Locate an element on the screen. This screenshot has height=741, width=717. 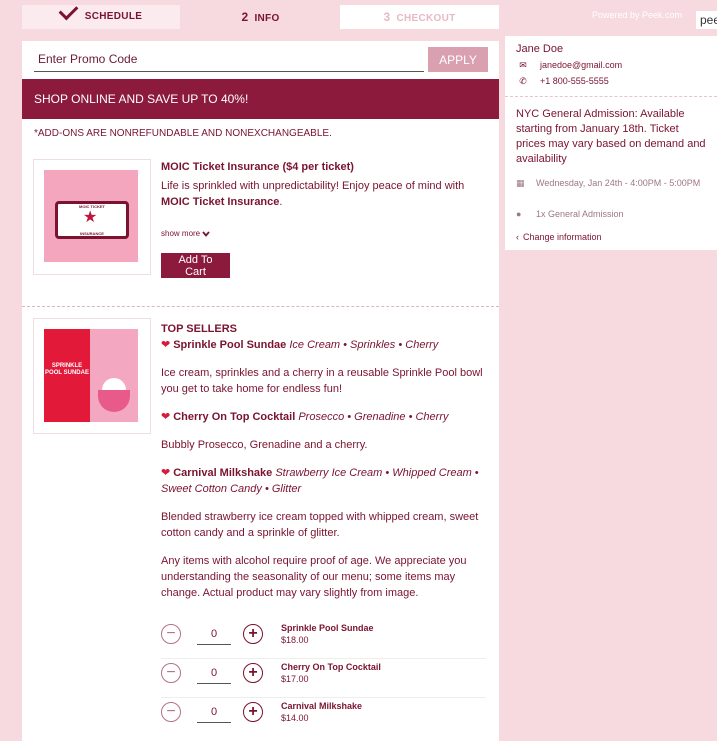
step-checkout: 3 CHECKOUT is located at coordinates (419, 17).